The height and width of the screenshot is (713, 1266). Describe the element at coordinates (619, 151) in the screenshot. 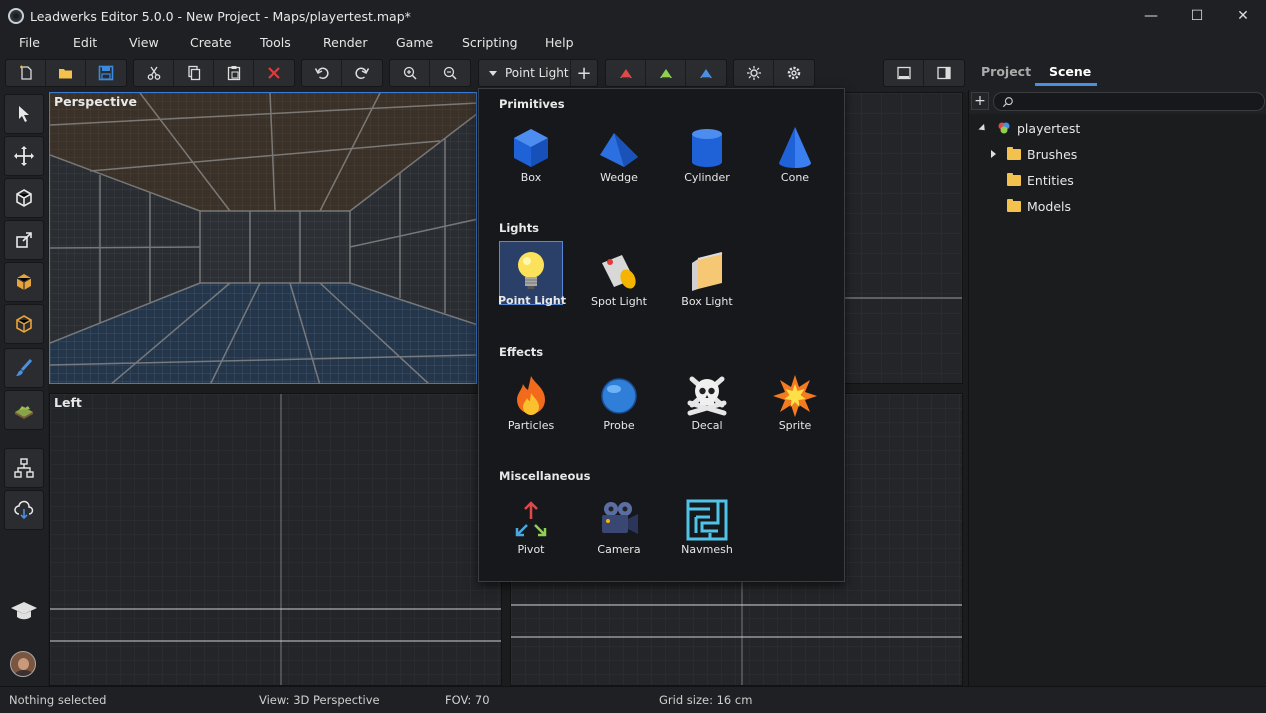

I see `item-wedge: Wedge` at that location.